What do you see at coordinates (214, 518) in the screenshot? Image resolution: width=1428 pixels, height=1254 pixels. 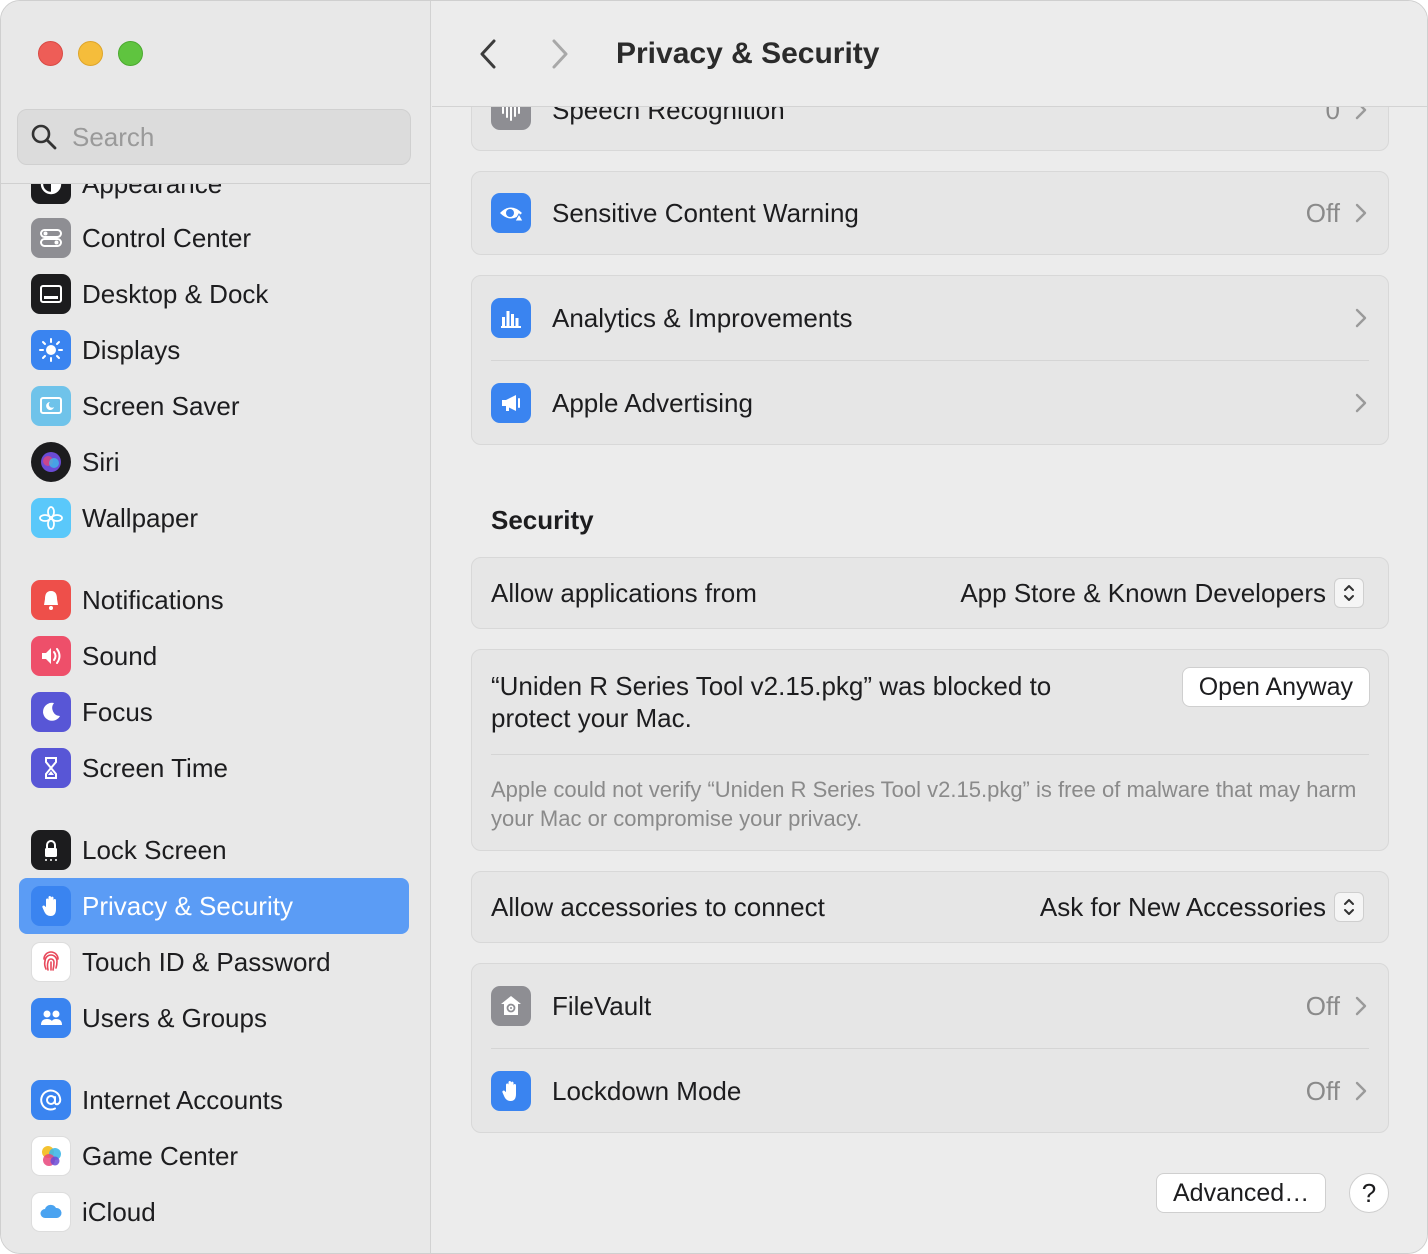 I see `sidebar-item-wallpaper: Wallpaper` at bounding box center [214, 518].